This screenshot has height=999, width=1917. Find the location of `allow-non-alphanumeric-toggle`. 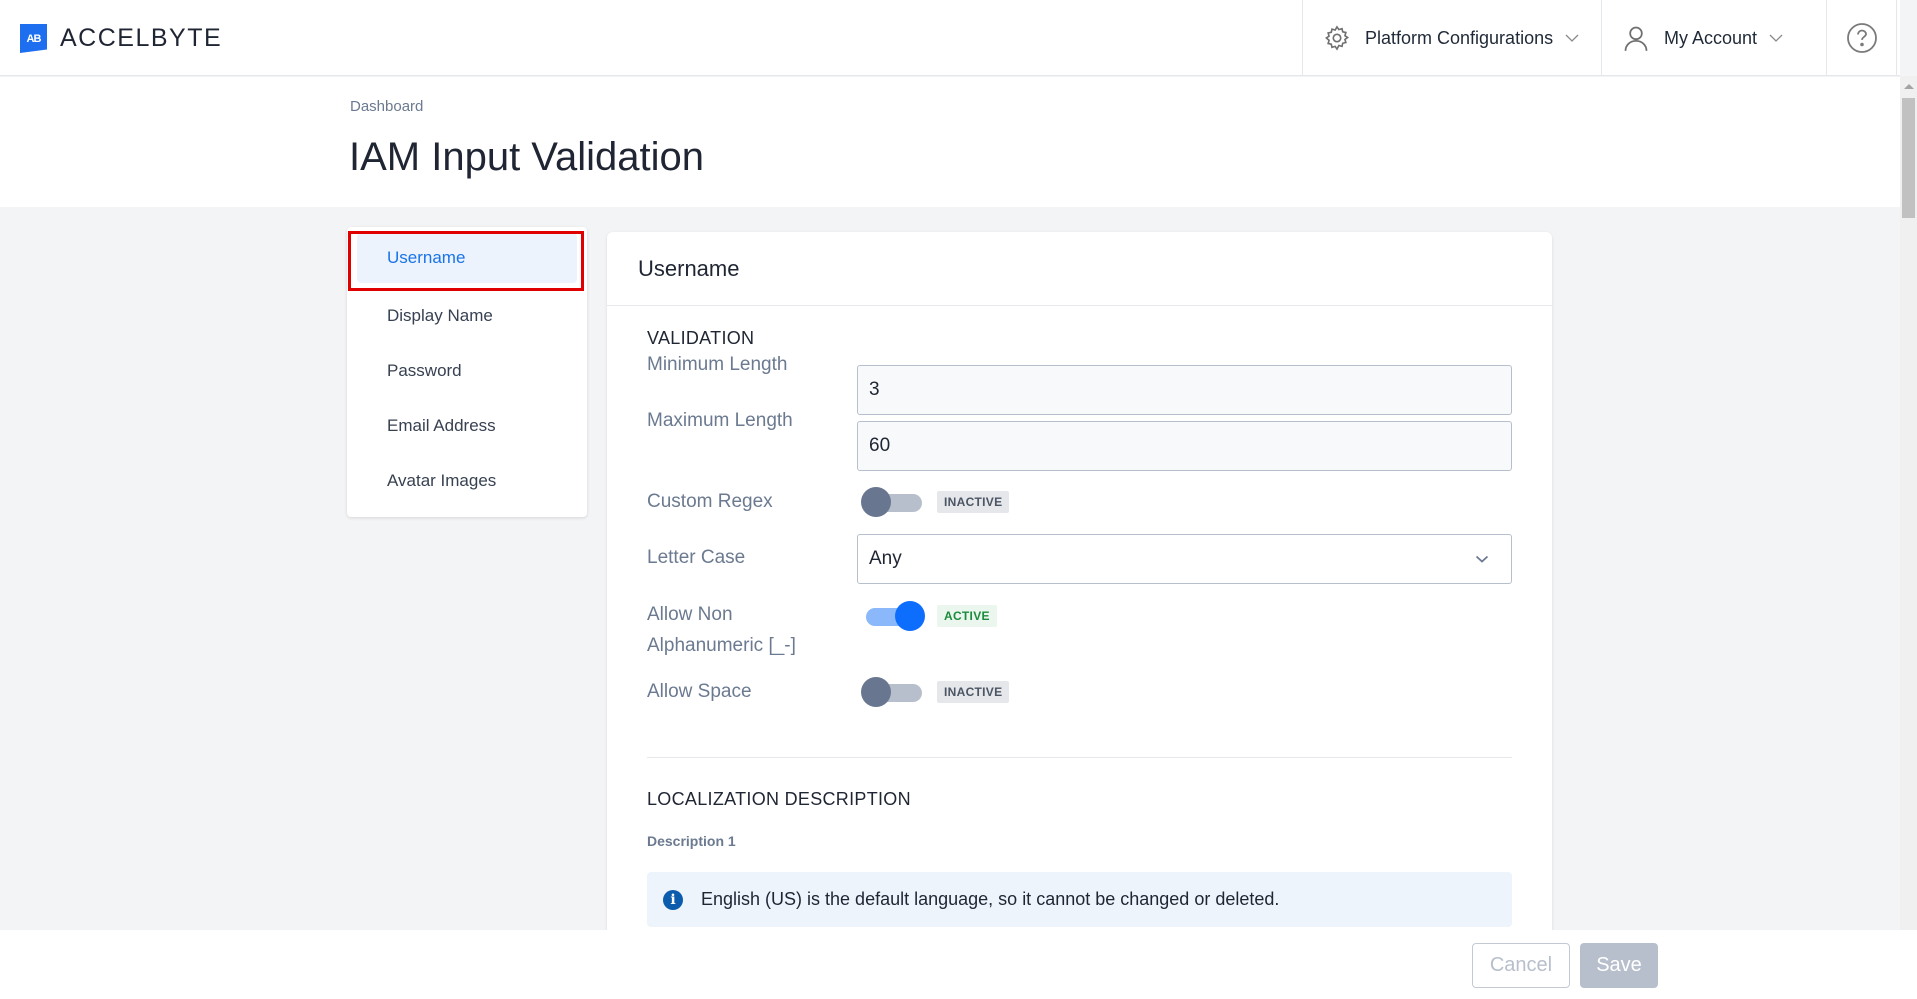

allow-non-alphanumeric-toggle is located at coordinates (893, 616).